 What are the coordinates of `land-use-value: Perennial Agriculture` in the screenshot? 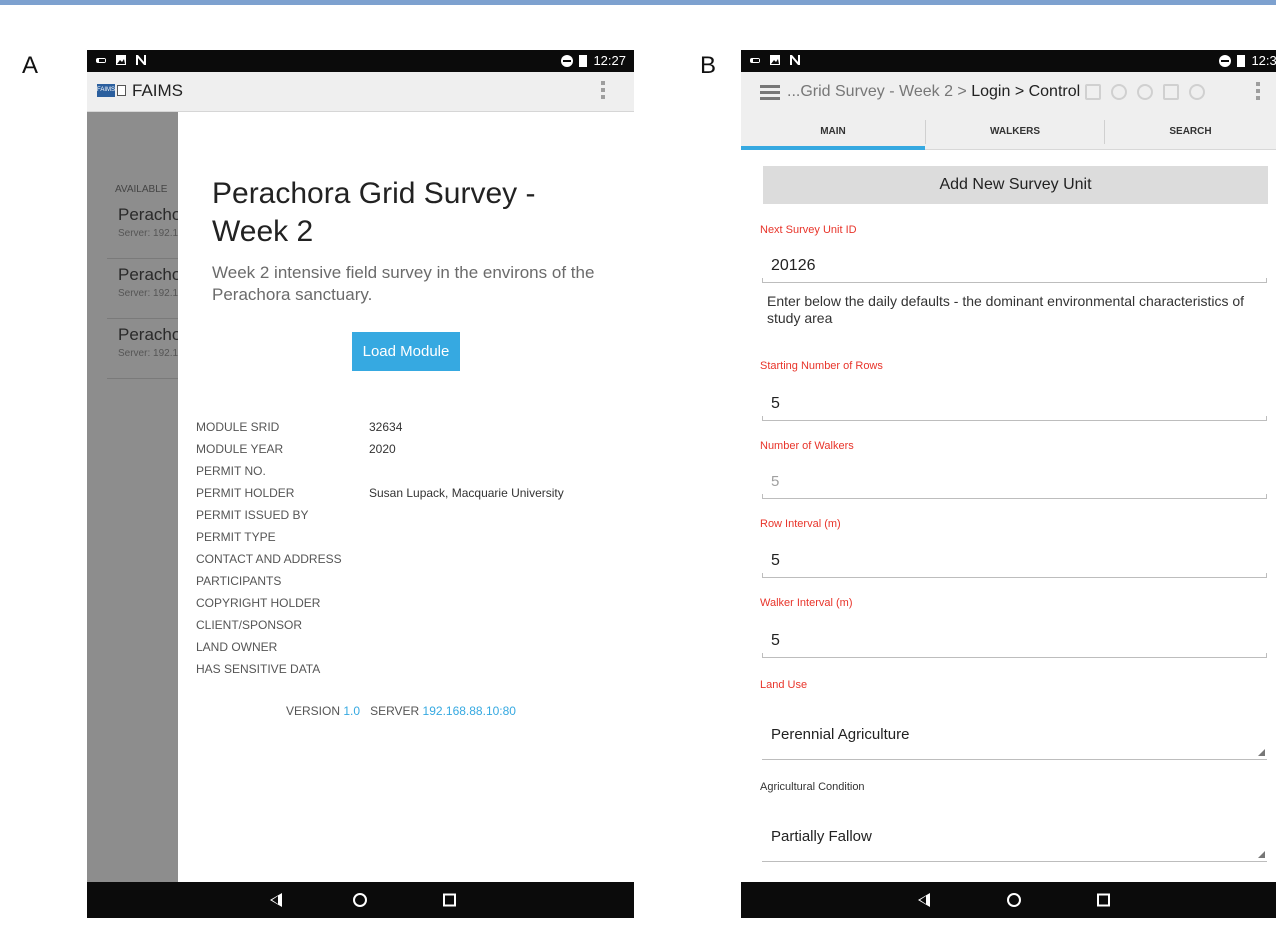 It's located at (840, 734).